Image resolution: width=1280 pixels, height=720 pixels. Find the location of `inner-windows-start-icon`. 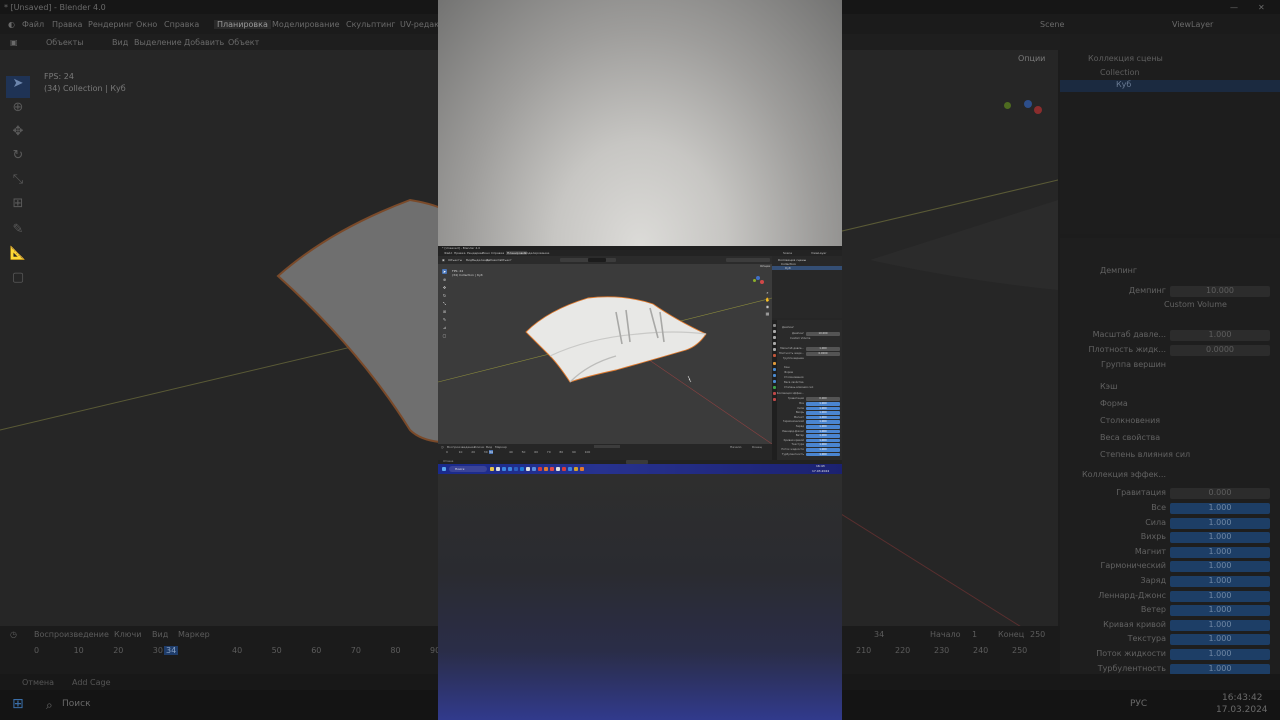

inner-windows-start-icon is located at coordinates (444, 469).